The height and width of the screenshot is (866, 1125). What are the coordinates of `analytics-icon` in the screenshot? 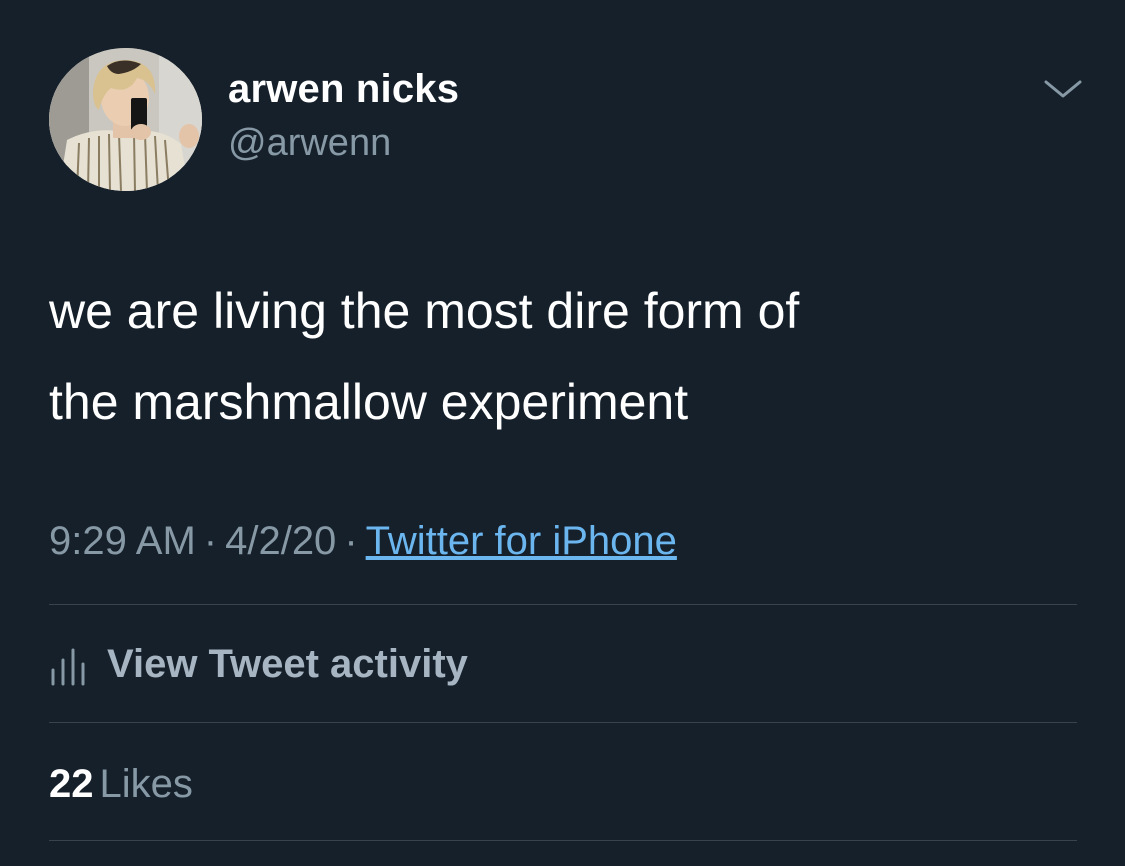 It's located at (68, 667).